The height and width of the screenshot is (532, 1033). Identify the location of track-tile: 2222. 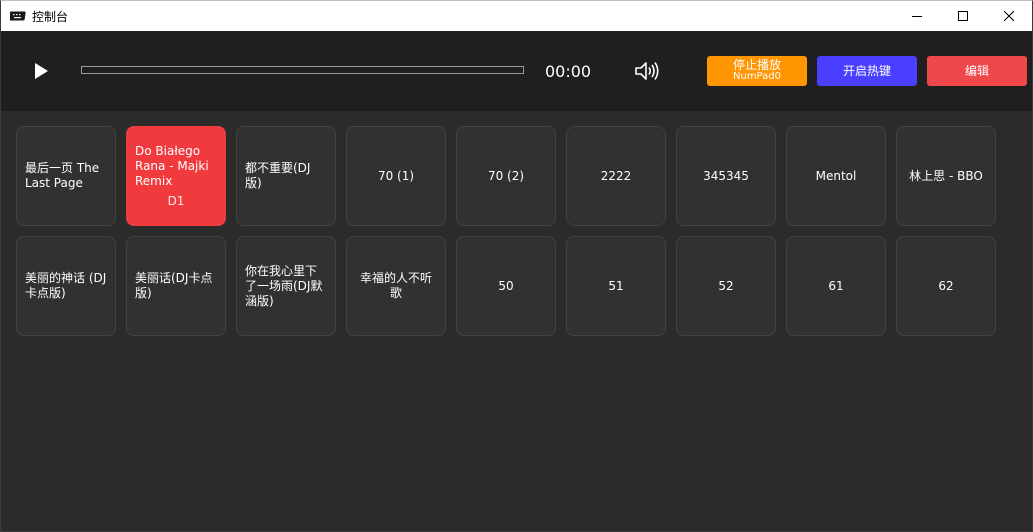
(616, 176).